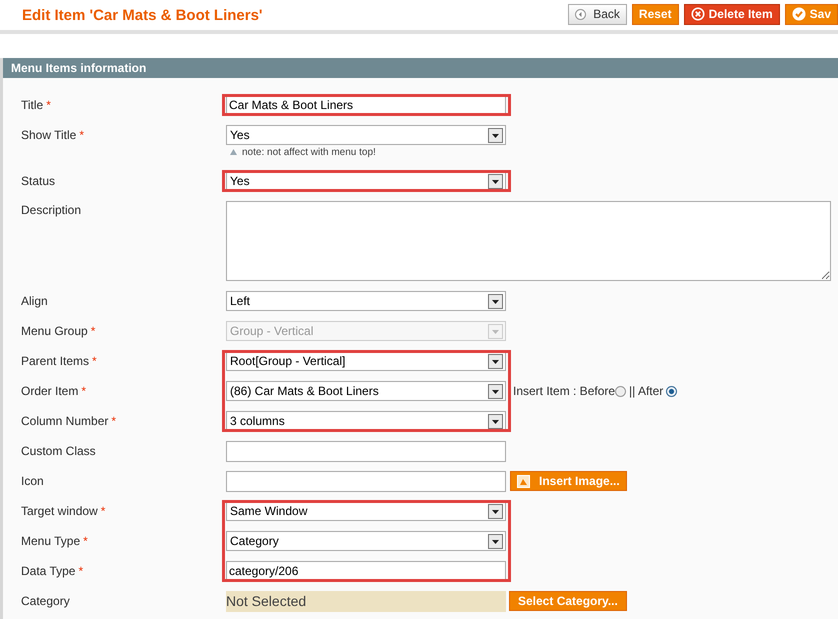 The image size is (838, 619). Describe the element at coordinates (366, 105) in the screenshot. I see `text-field: Car Mats & Boot Liners` at that location.